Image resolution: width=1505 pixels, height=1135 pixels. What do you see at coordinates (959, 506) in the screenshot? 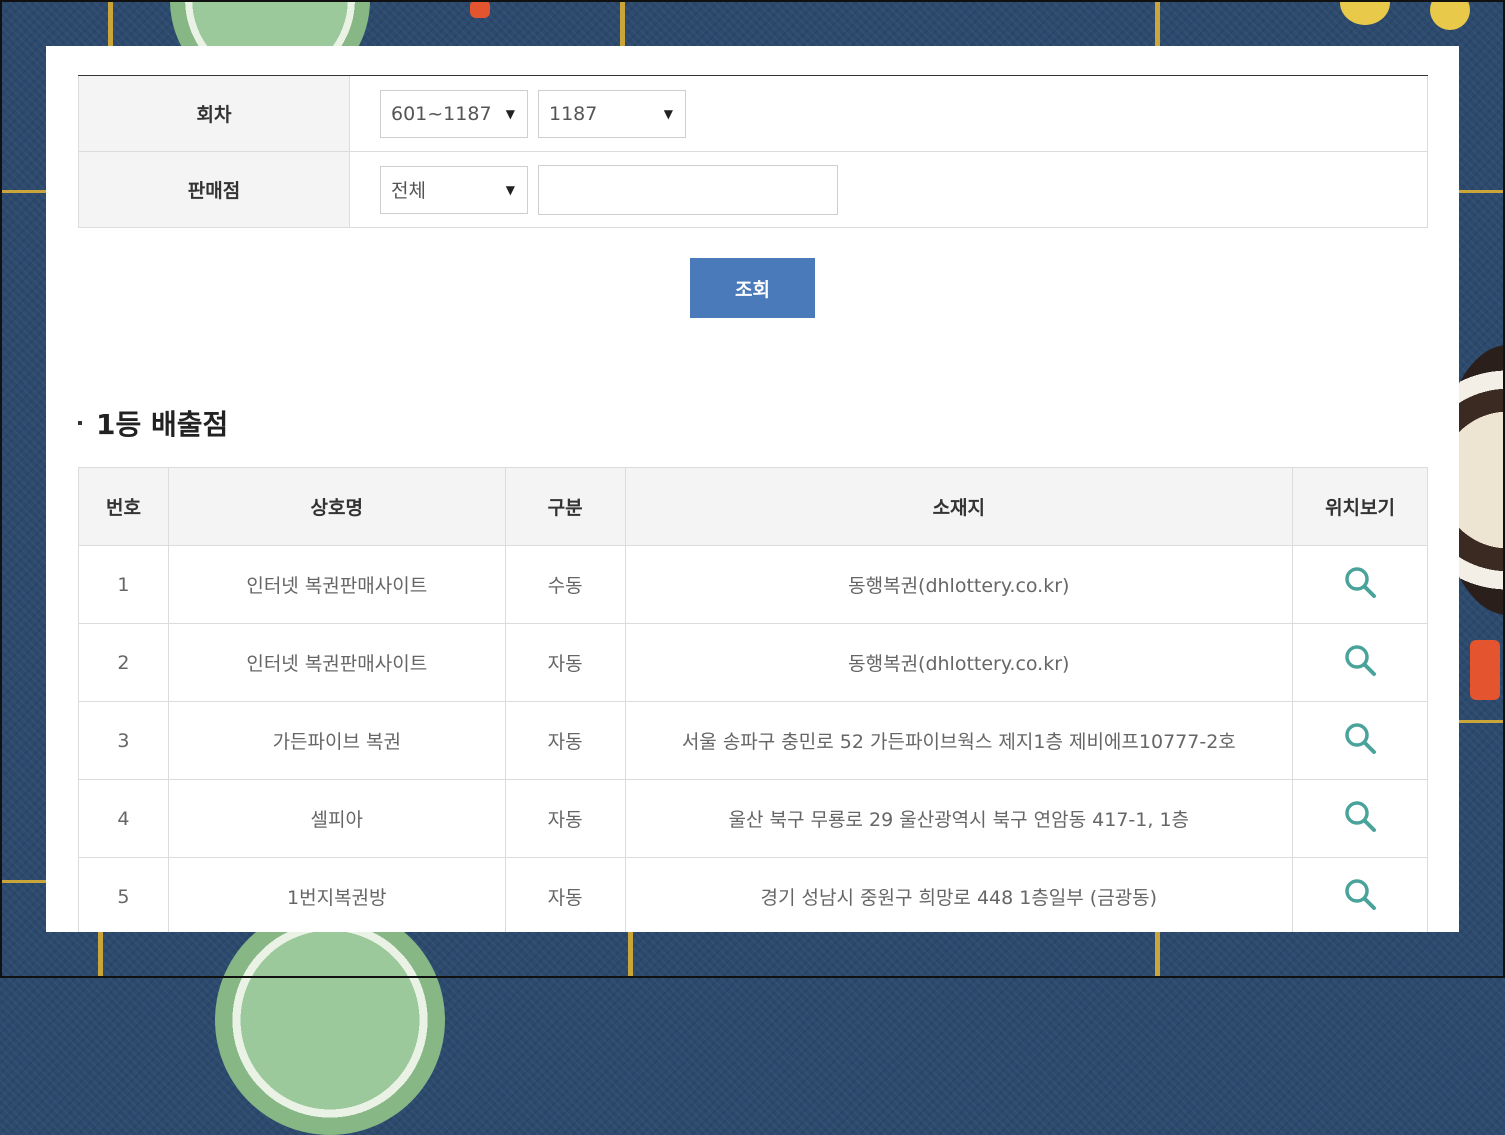
I see `header-address: 소재지` at bounding box center [959, 506].